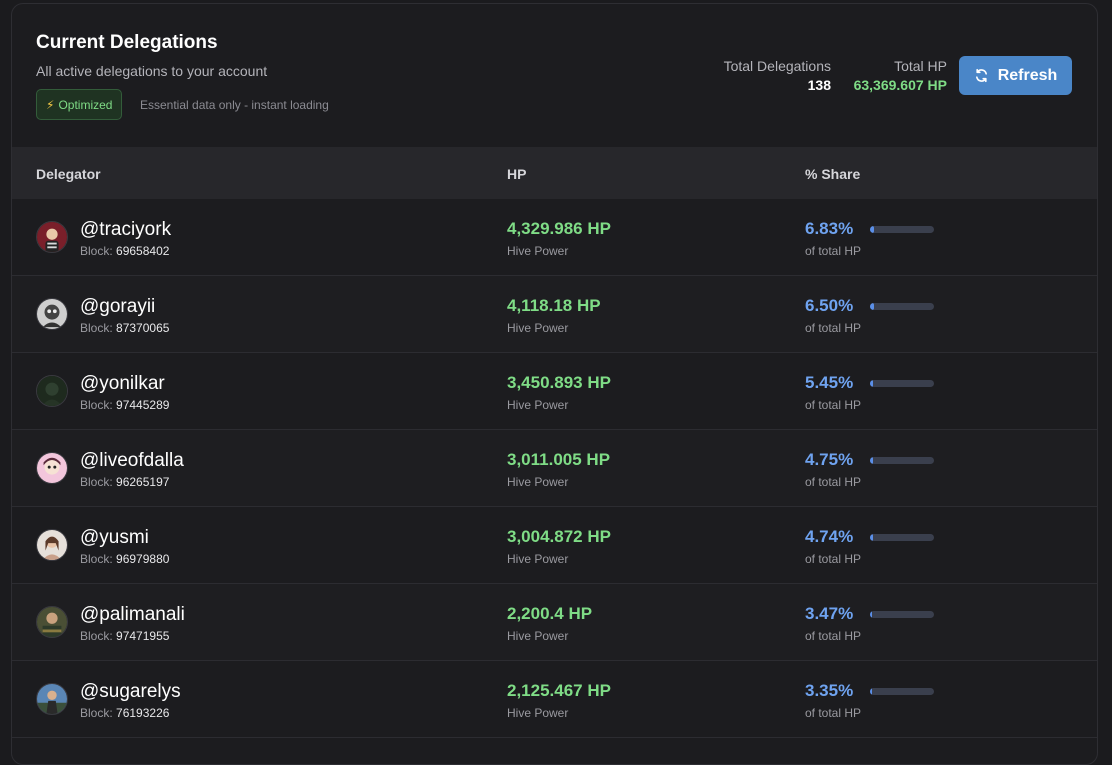 Image resolution: width=1112 pixels, height=765 pixels. Describe the element at coordinates (152, 71) in the screenshot. I see `page-subtitle: All active delegations to your account` at that location.